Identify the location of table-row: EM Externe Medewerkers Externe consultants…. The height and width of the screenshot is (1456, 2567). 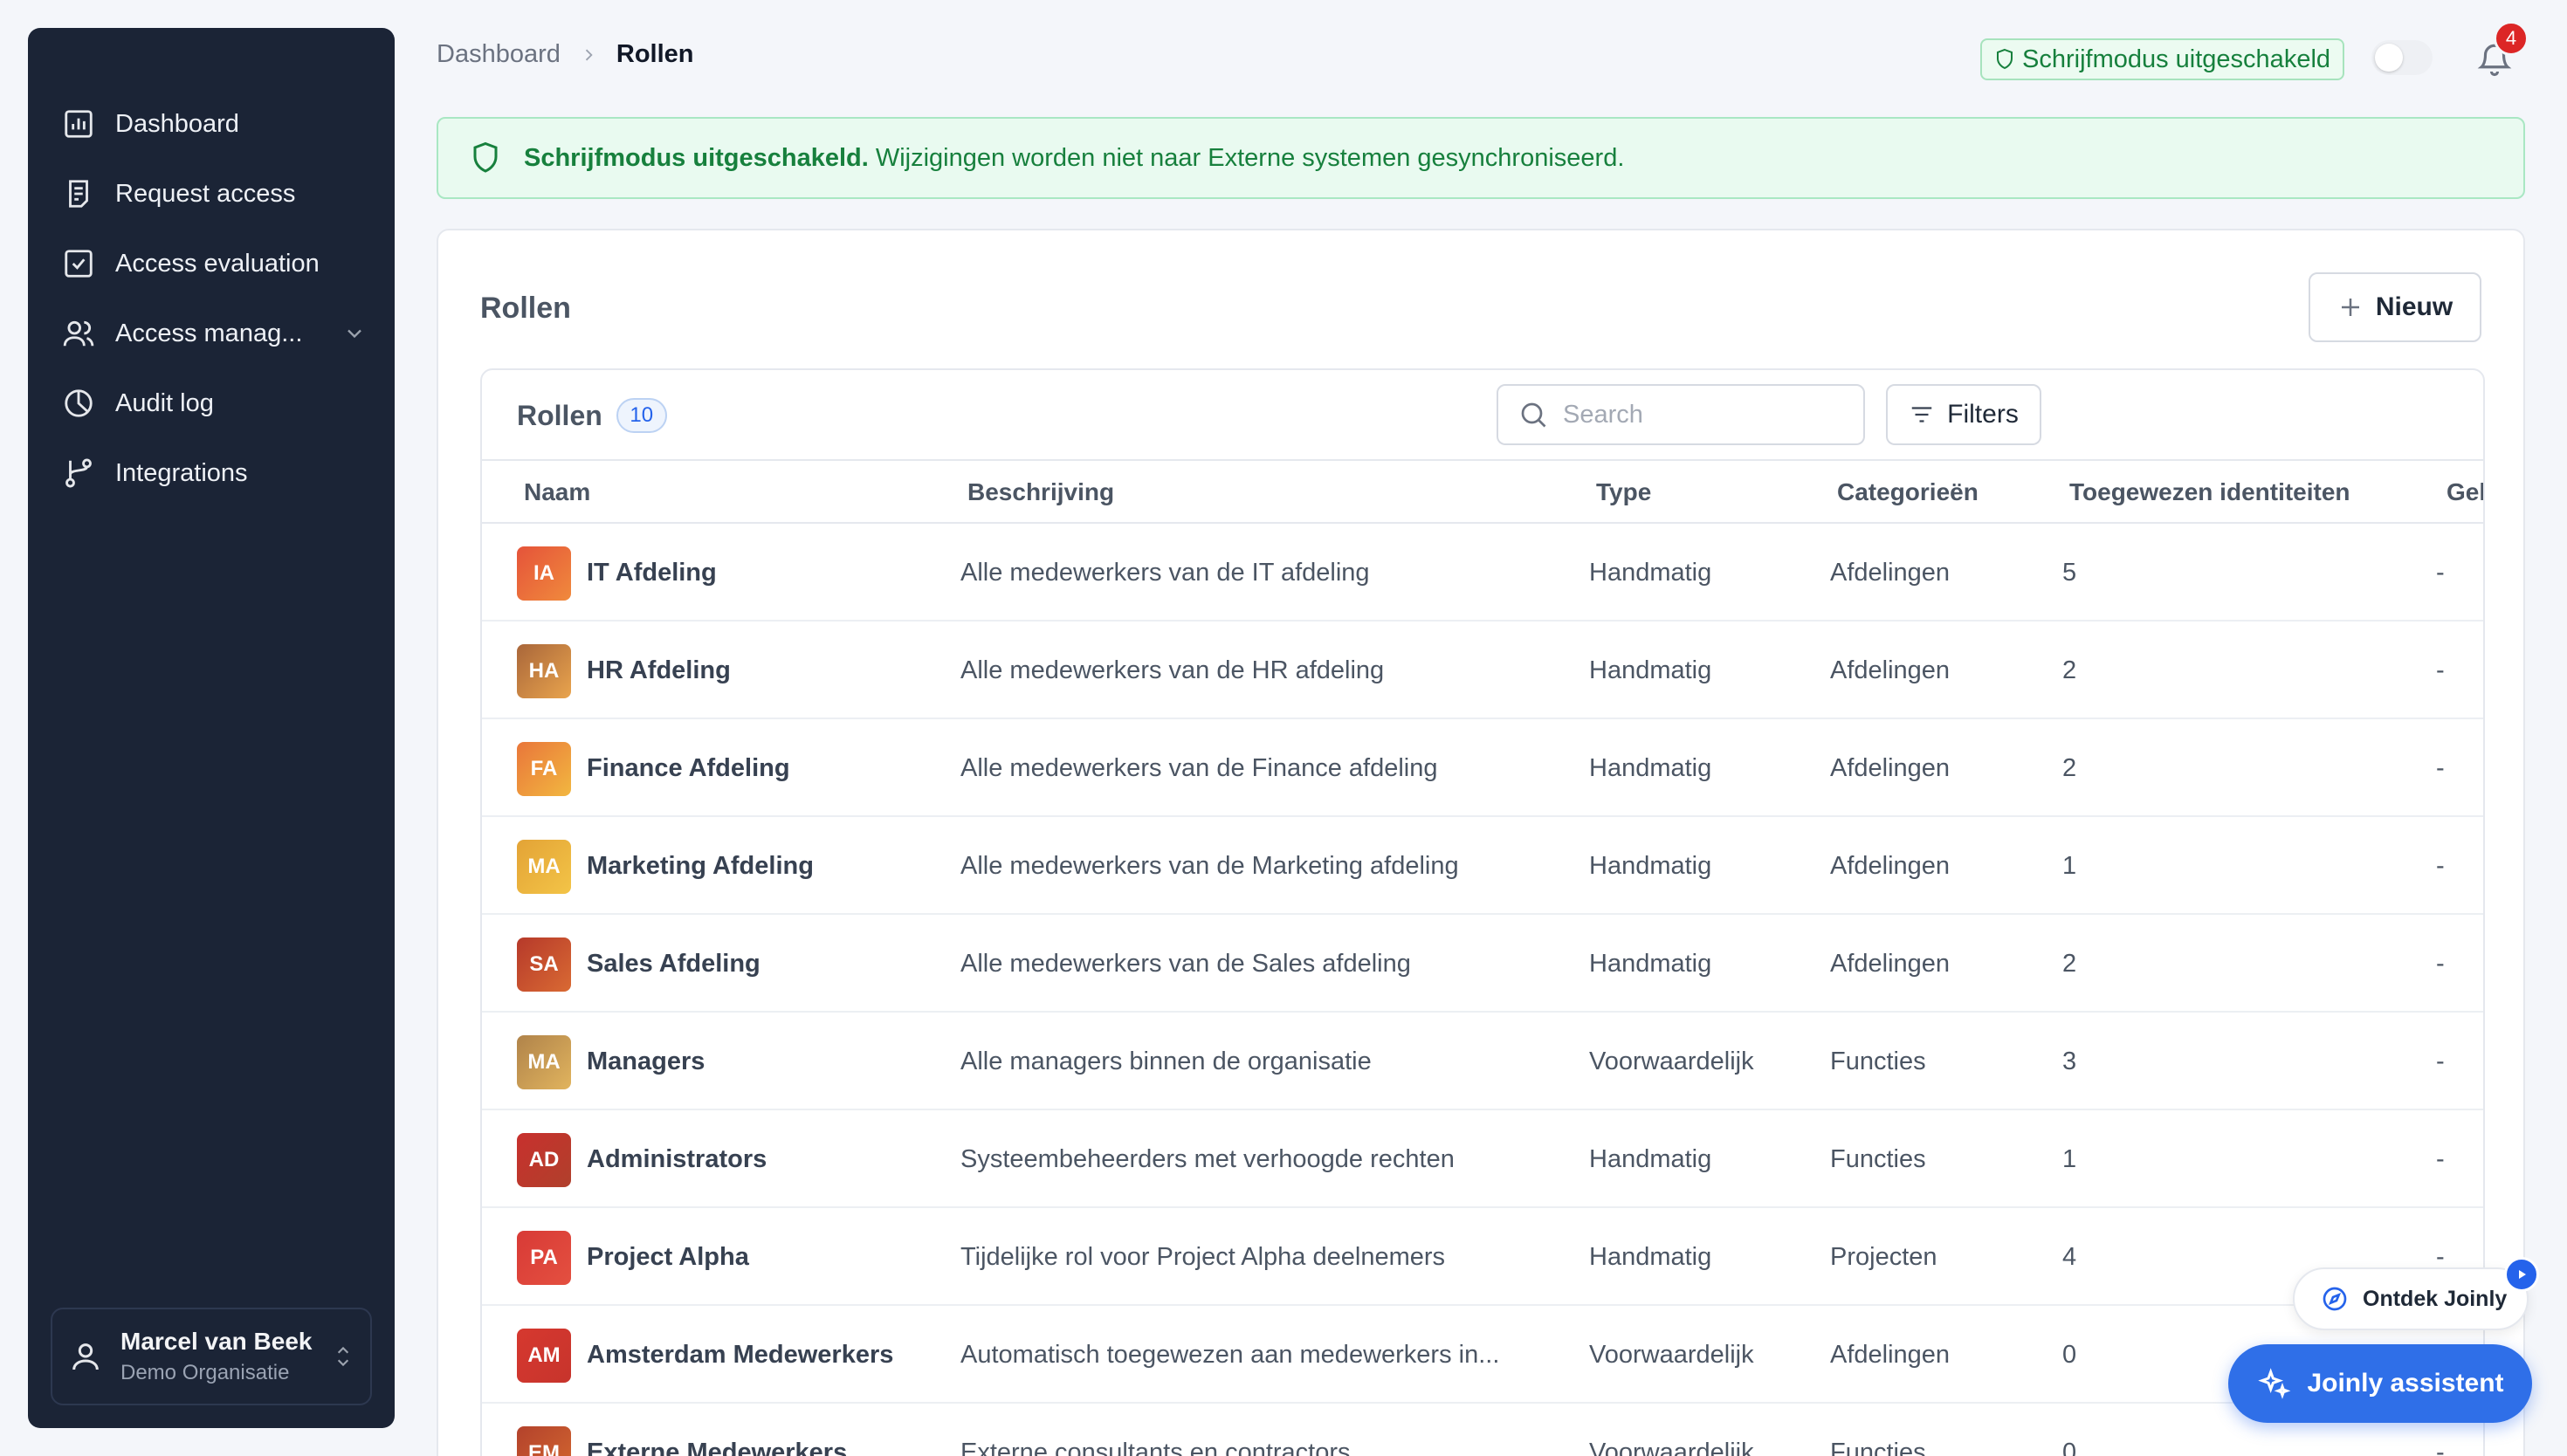
(1482, 1430).